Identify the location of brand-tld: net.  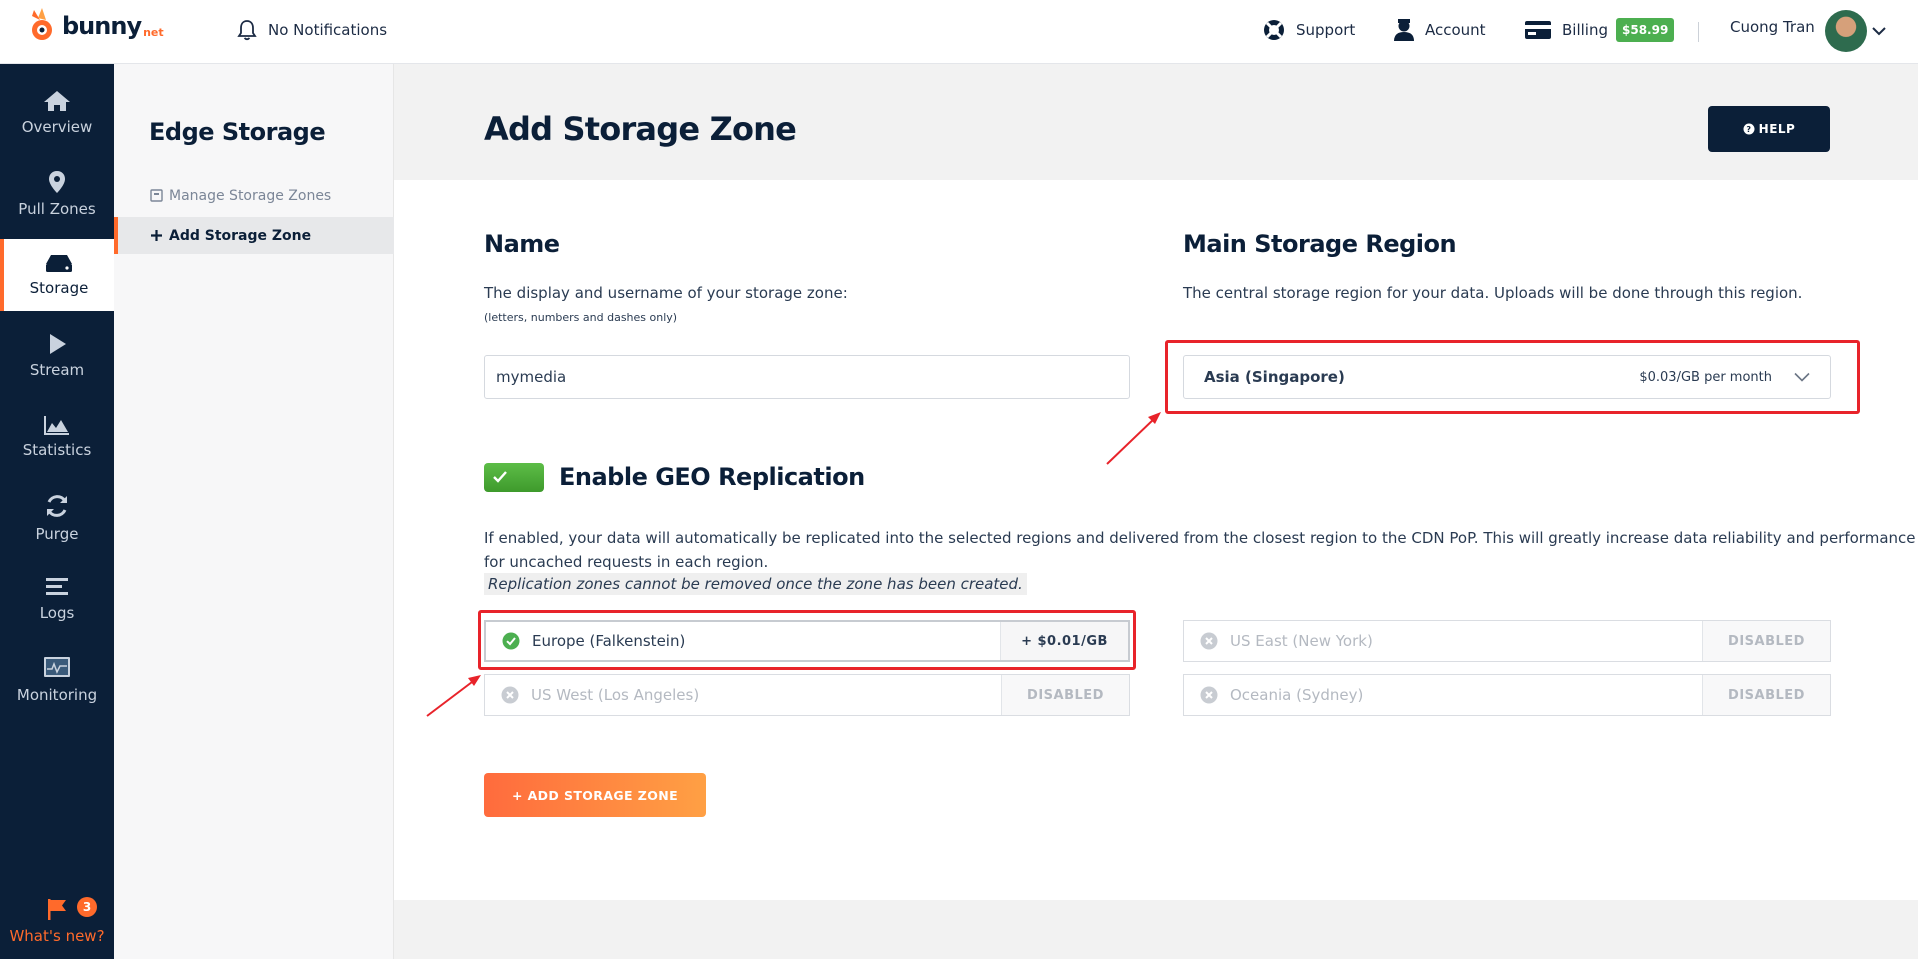
(153, 32).